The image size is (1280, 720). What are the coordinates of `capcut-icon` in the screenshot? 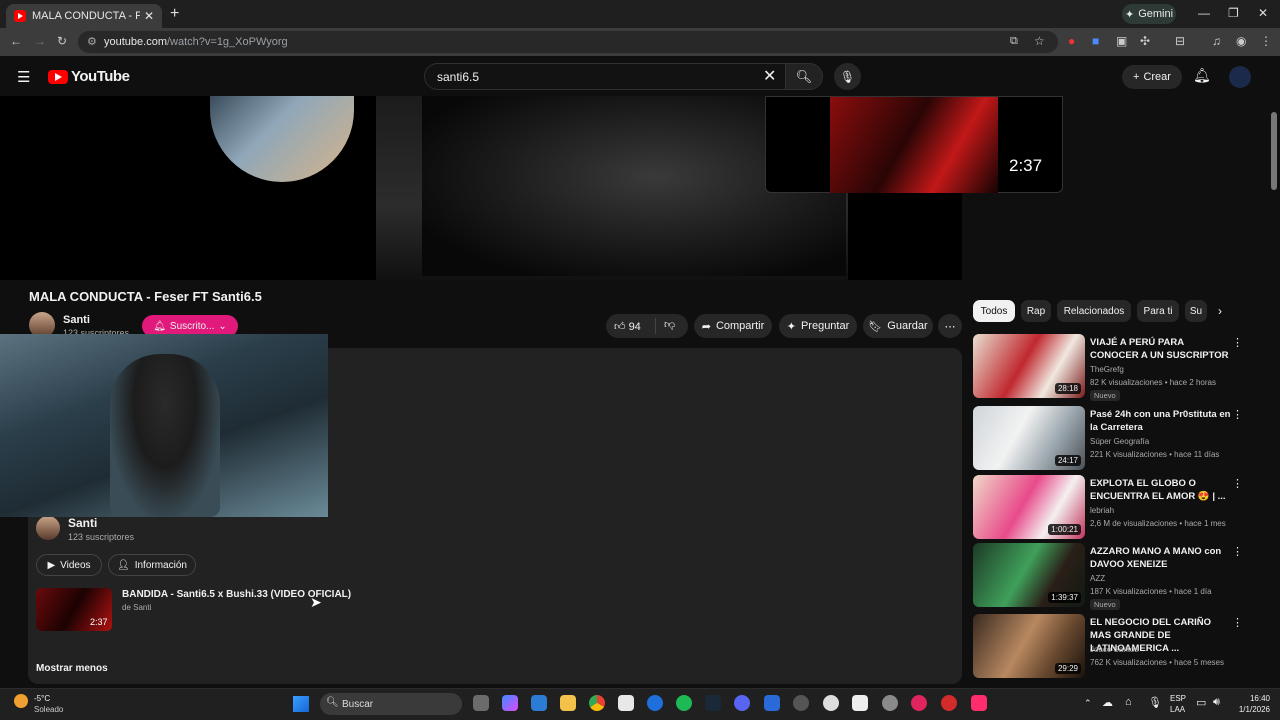 It's located at (626, 703).